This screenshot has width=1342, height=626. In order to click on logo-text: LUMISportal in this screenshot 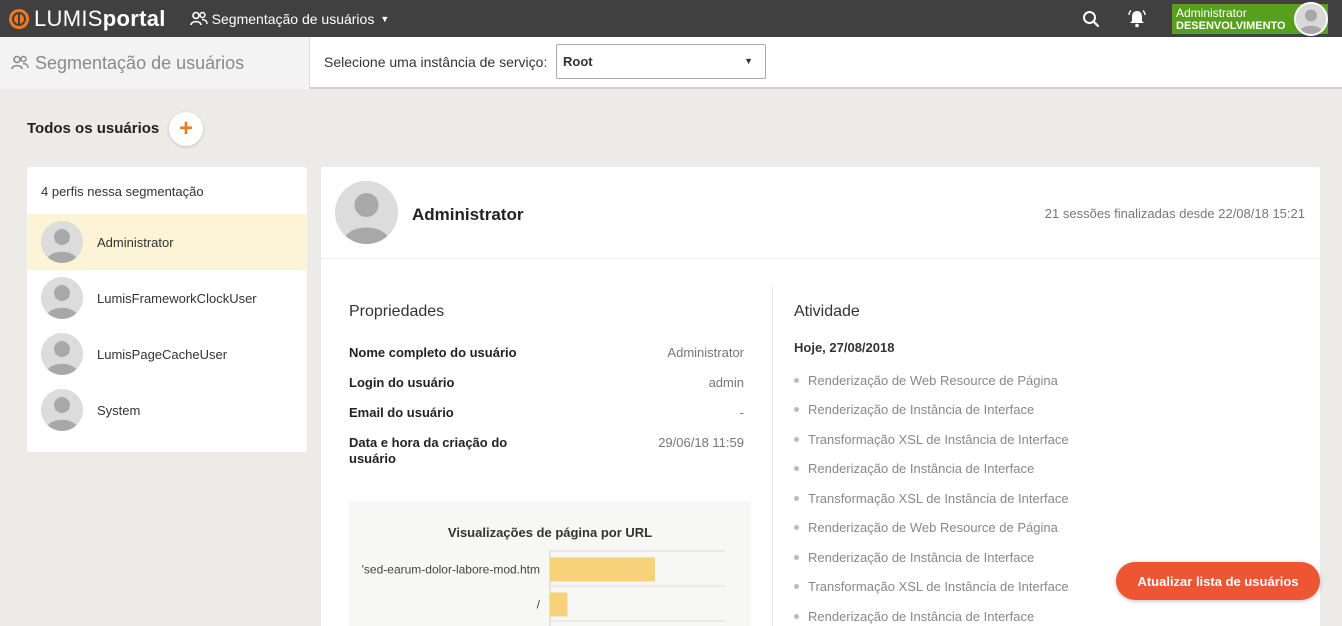, I will do `click(100, 19)`.